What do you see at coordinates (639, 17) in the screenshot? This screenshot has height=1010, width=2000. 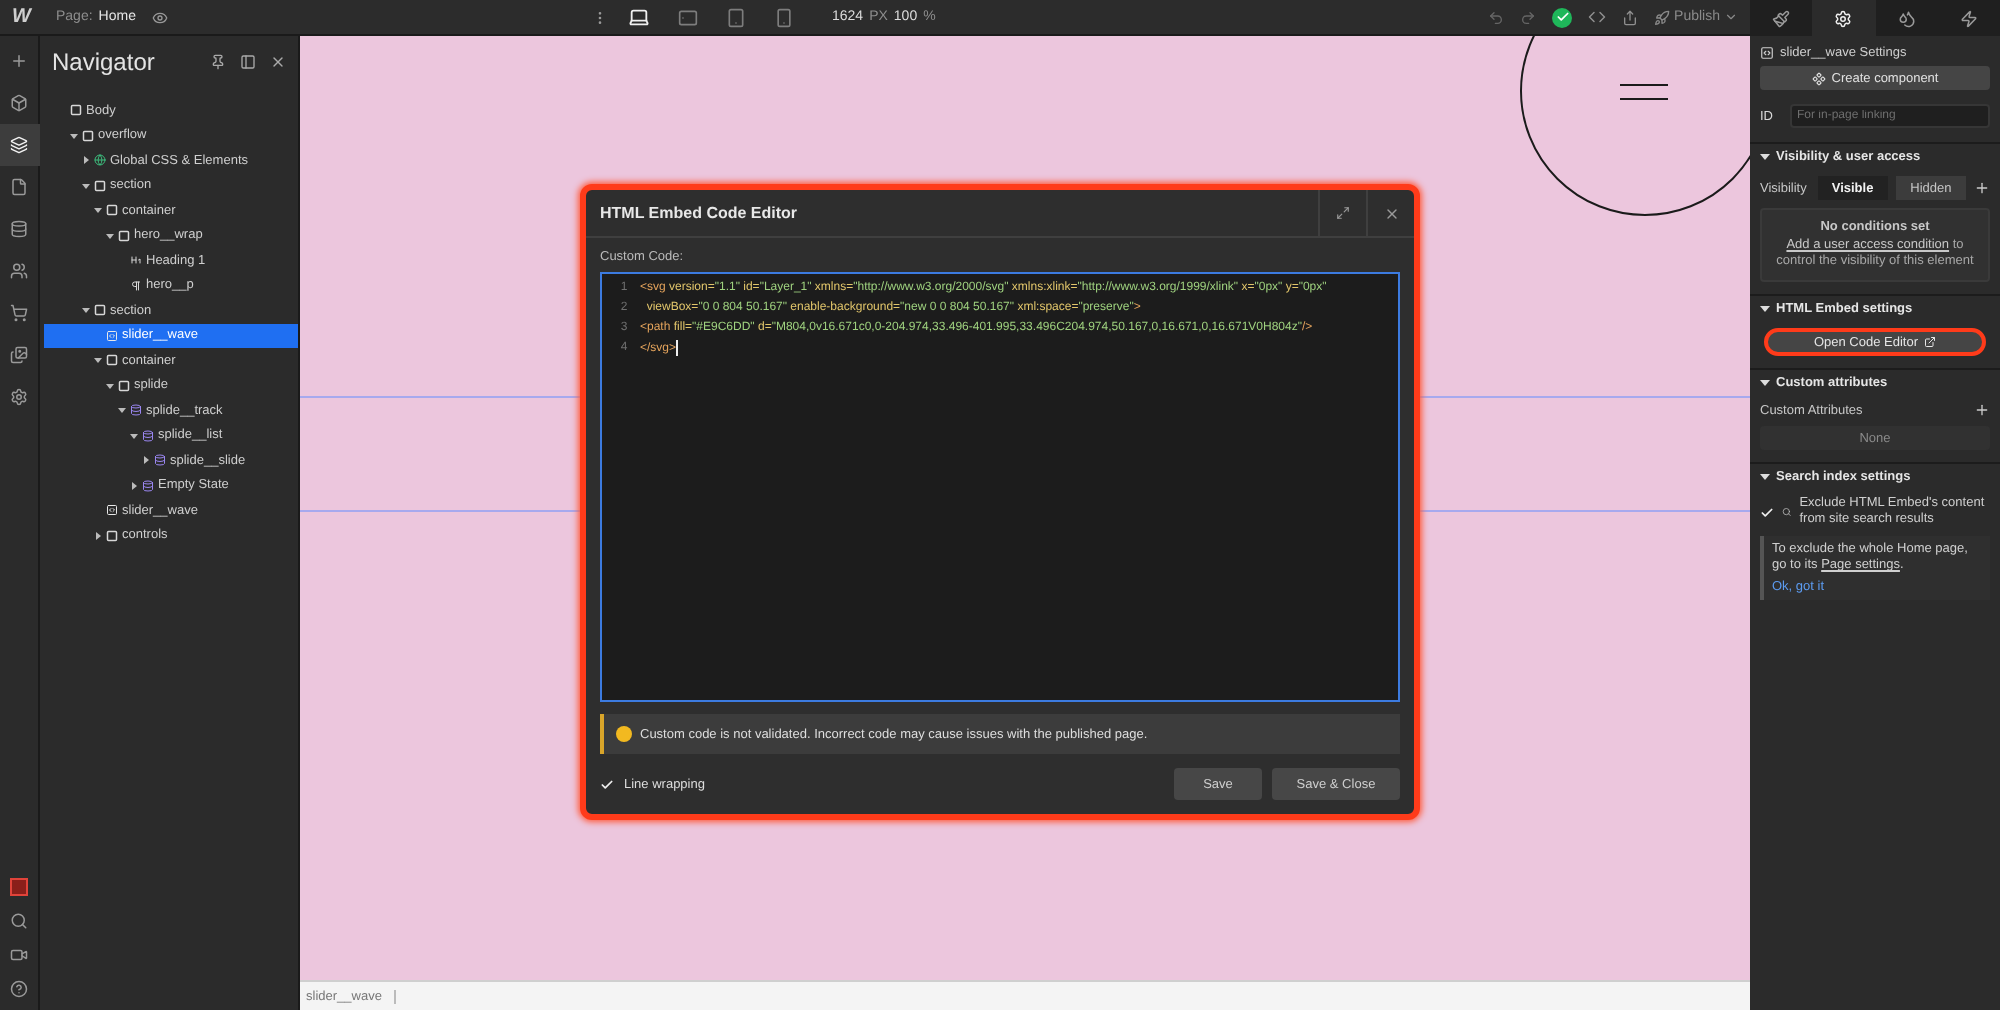 I see `laptop-icon` at bounding box center [639, 17].